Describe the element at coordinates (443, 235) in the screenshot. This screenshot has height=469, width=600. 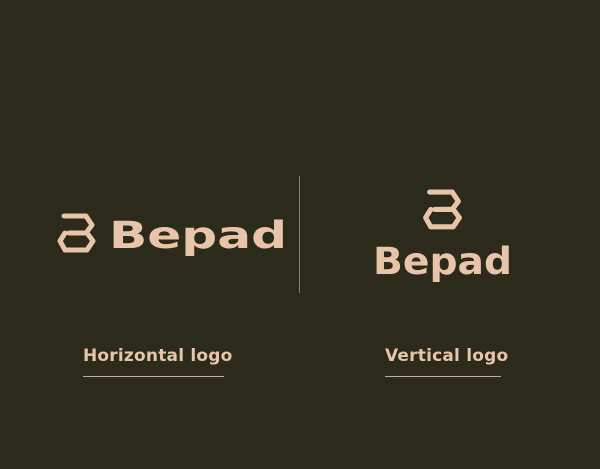
I see `vertical-logo: Bepad` at that location.